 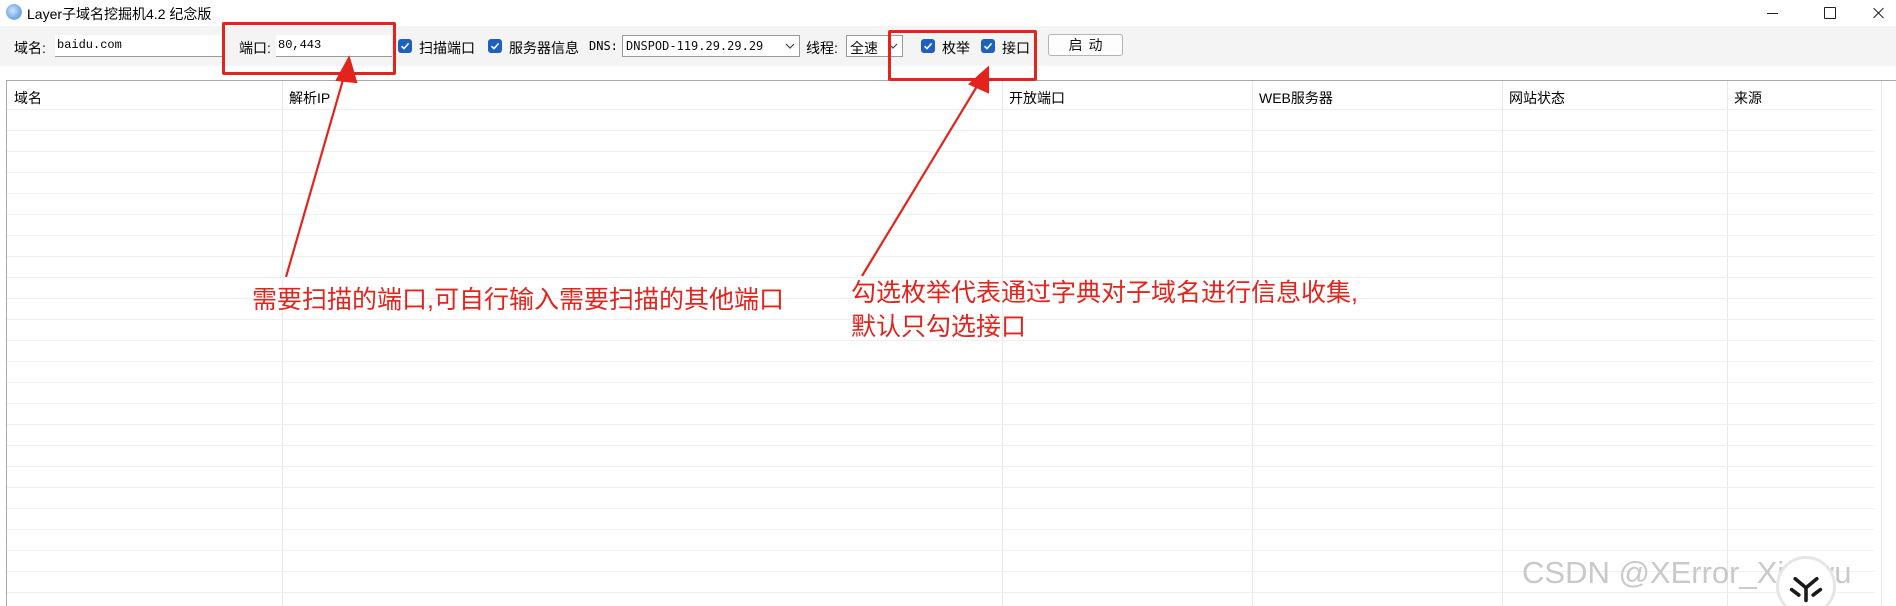 I want to click on close-button, so click(x=1879, y=13).